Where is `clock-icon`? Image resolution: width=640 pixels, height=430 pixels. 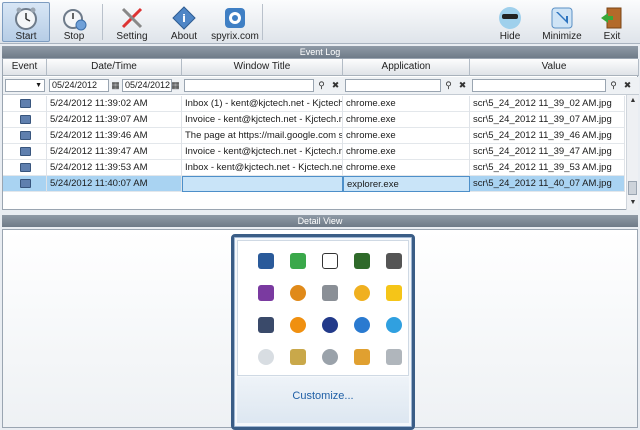
clock-icon is located at coordinates (26, 18).